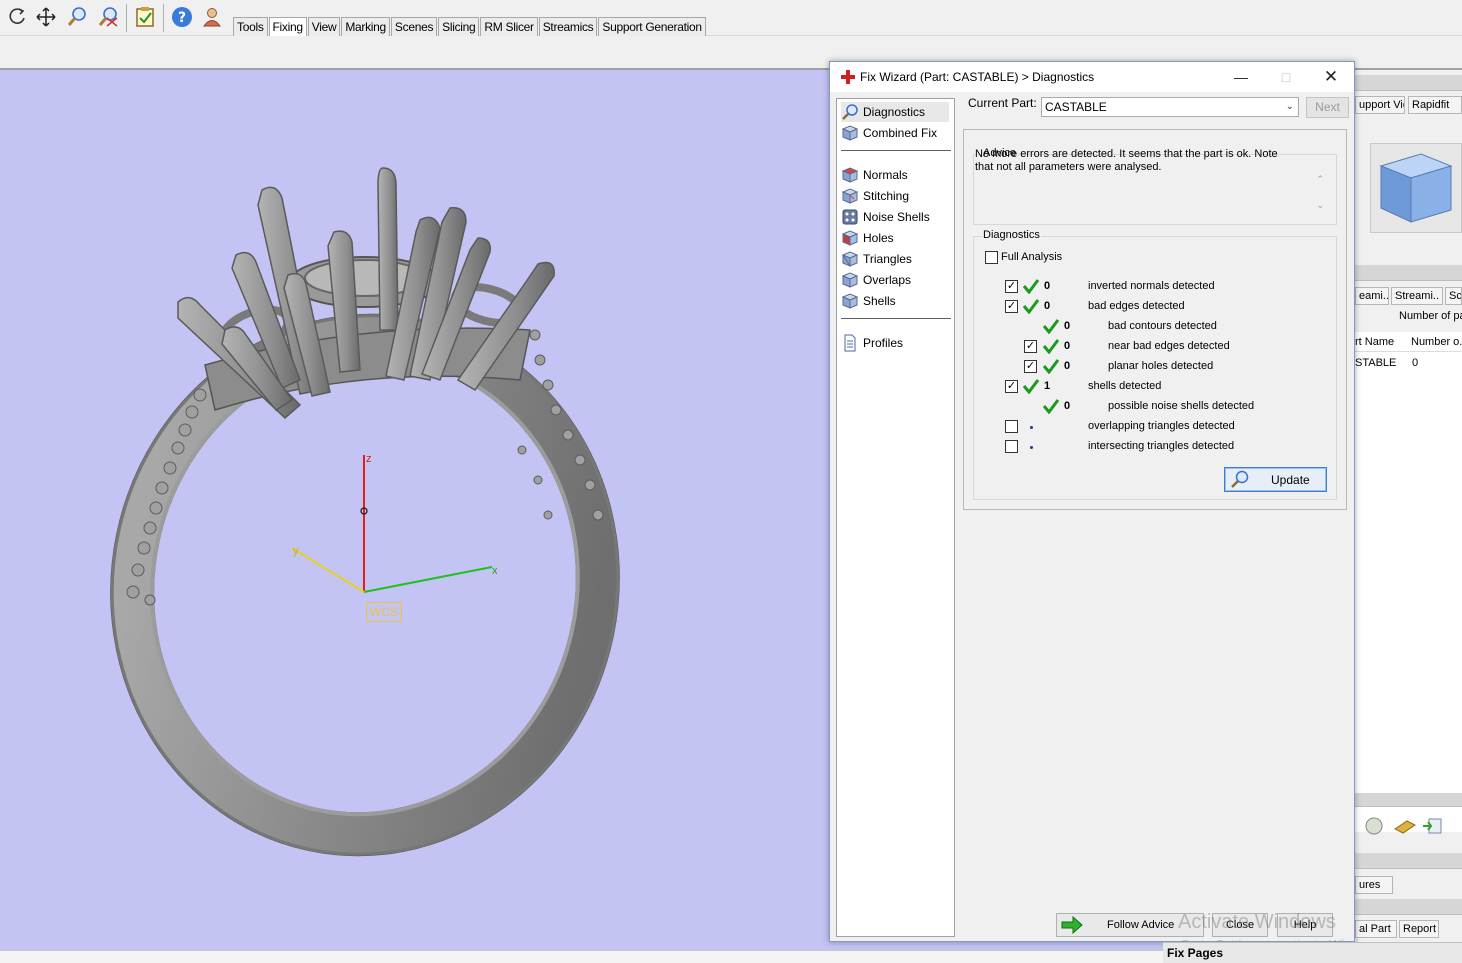  What do you see at coordinates (1372, 296) in the screenshot?
I see `tab-streamics-1: eami..` at bounding box center [1372, 296].